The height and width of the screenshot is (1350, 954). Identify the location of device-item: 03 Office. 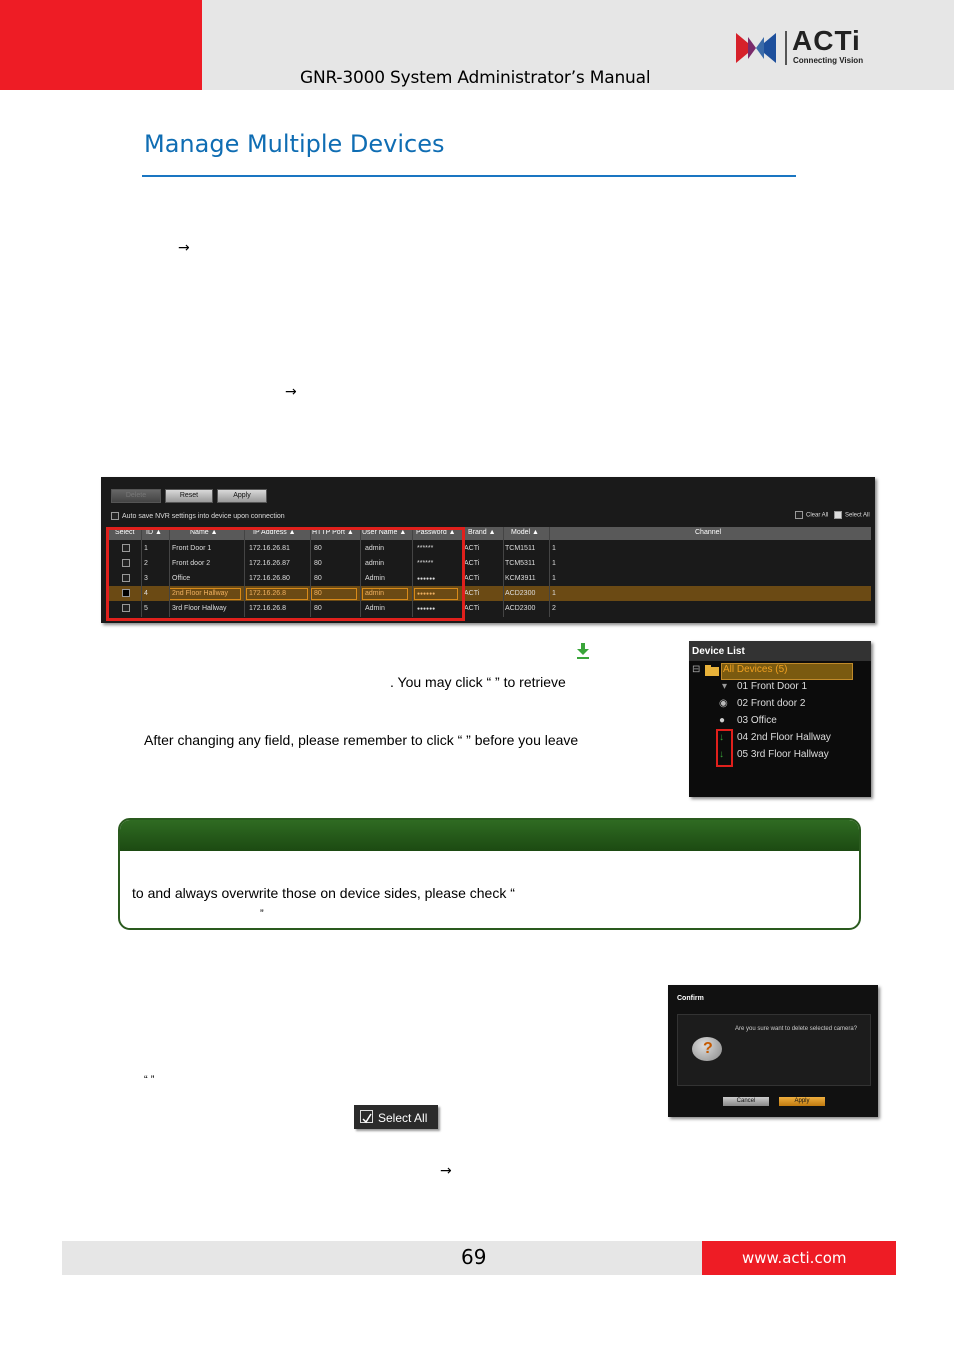
(757, 720).